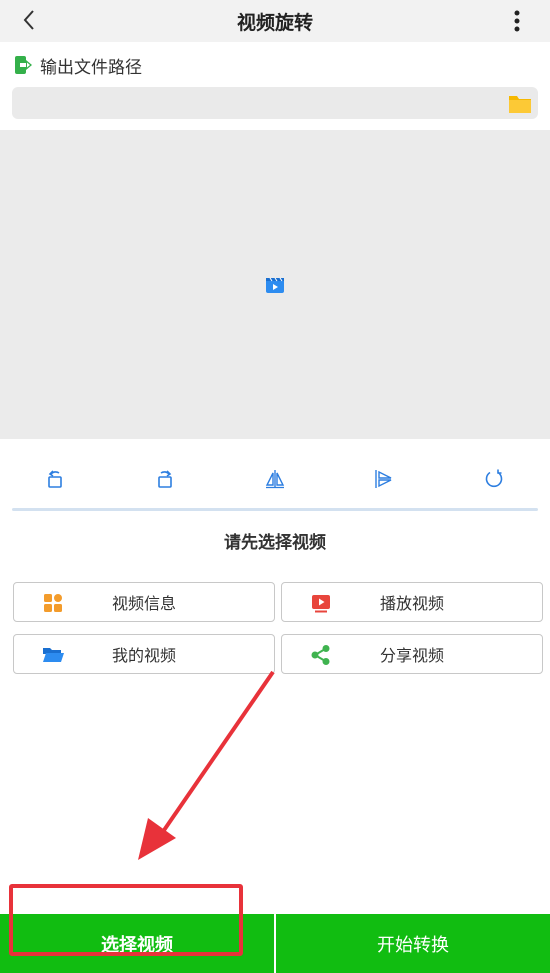 This screenshot has height=973, width=550. I want to click on top-bar: 视频旋转, so click(275, 21).